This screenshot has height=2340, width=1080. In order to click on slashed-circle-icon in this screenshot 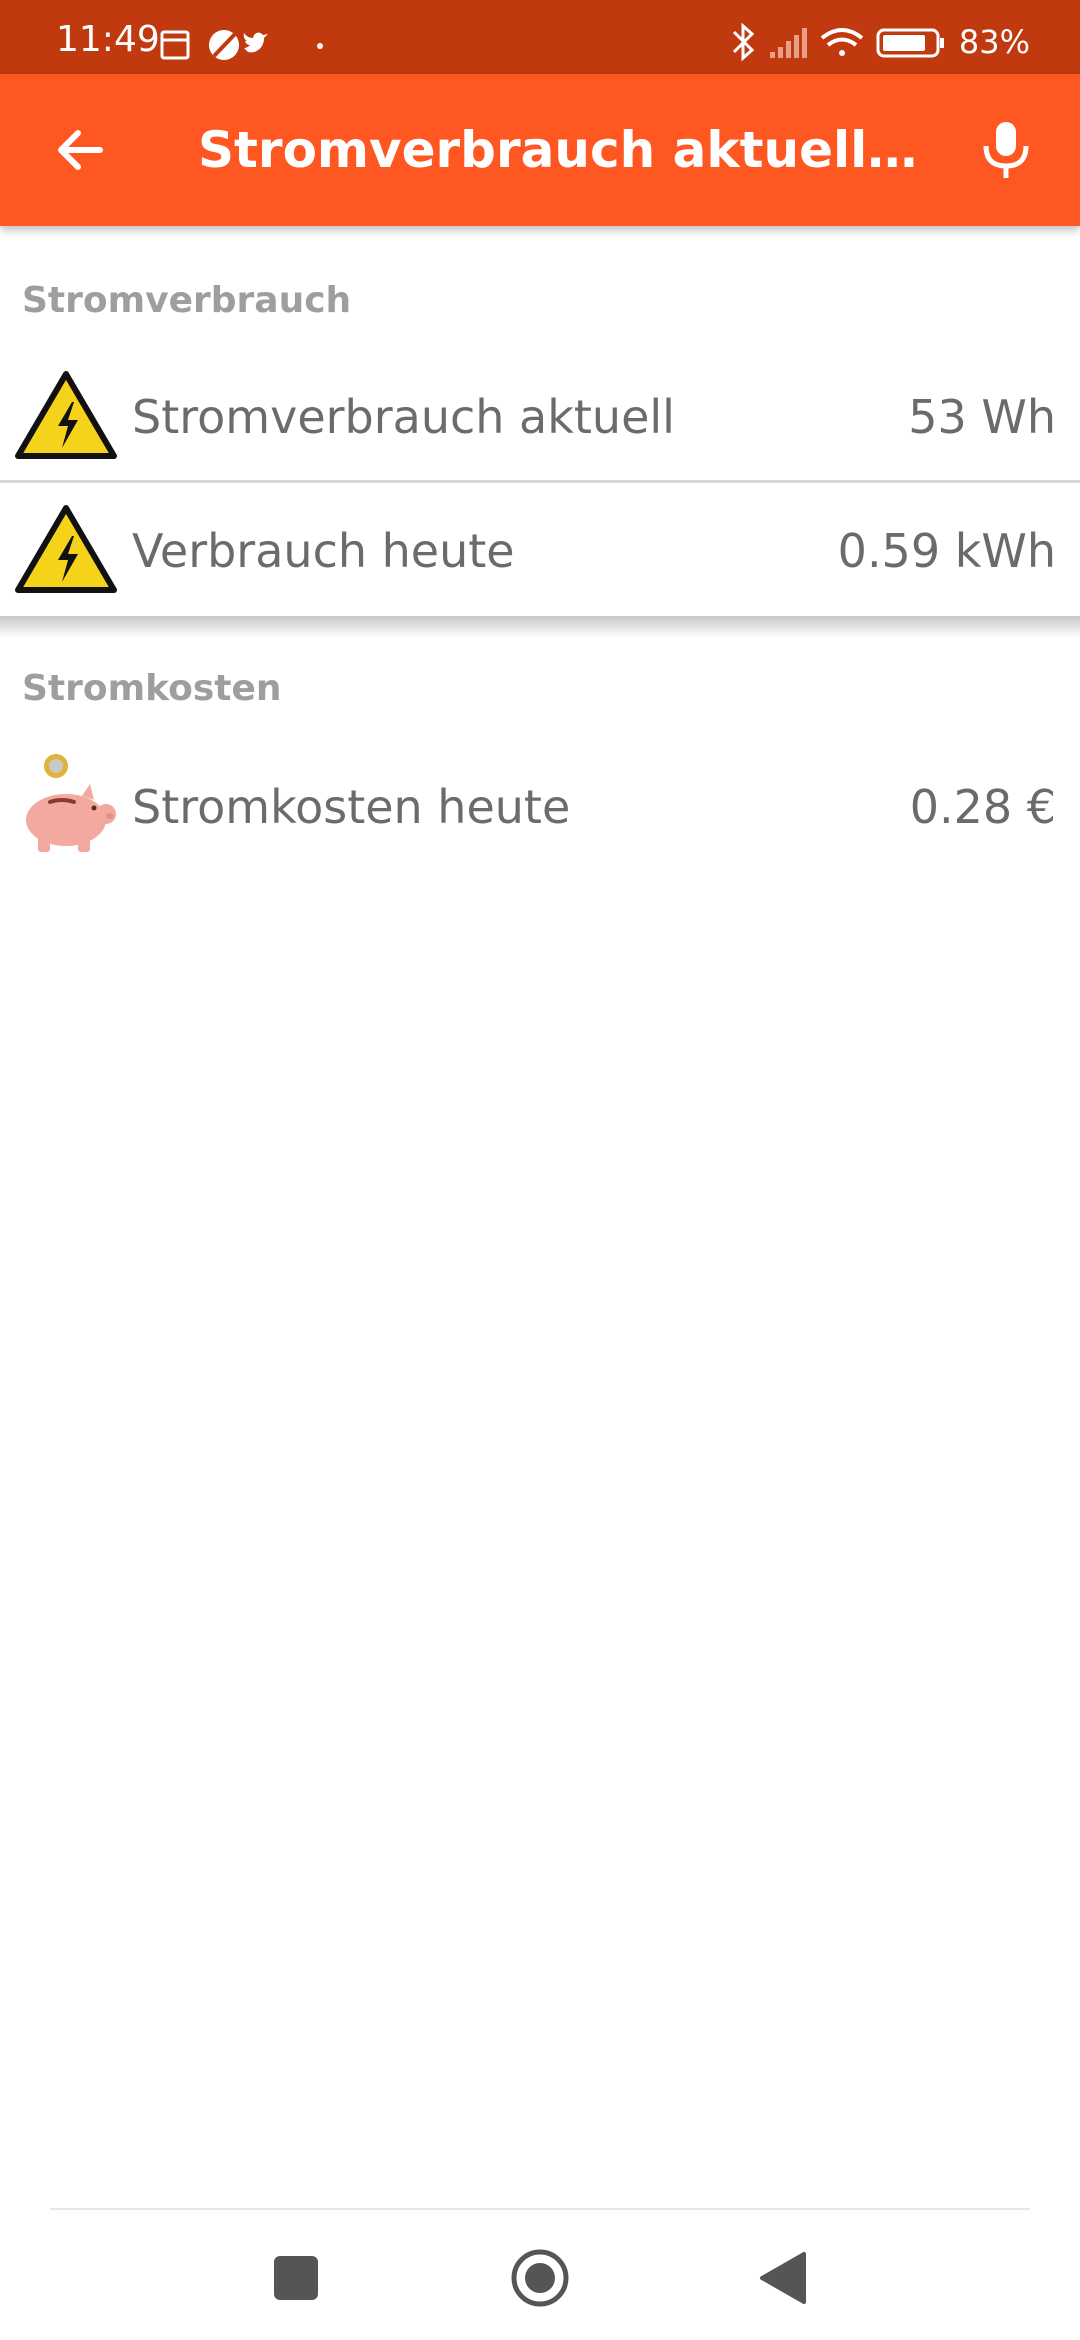, I will do `click(224, 45)`.